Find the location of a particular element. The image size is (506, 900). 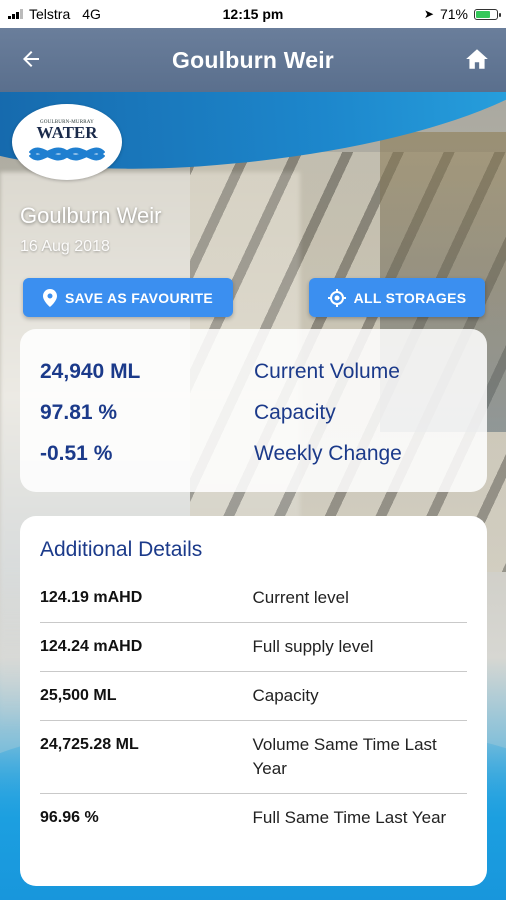

carrier-label: Telstra is located at coordinates (50, 14).